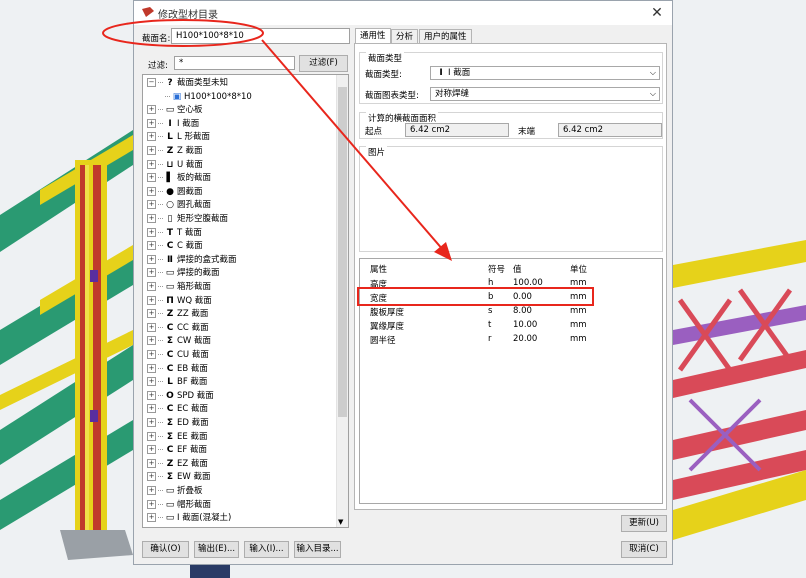  Describe the element at coordinates (234, 63) in the screenshot. I see `filter-input: *` at that location.